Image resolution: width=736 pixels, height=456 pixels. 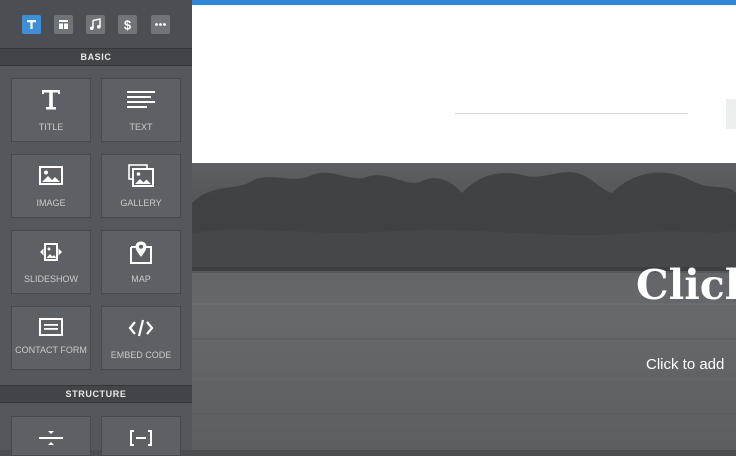 I want to click on tab-title, so click(x=31, y=24).